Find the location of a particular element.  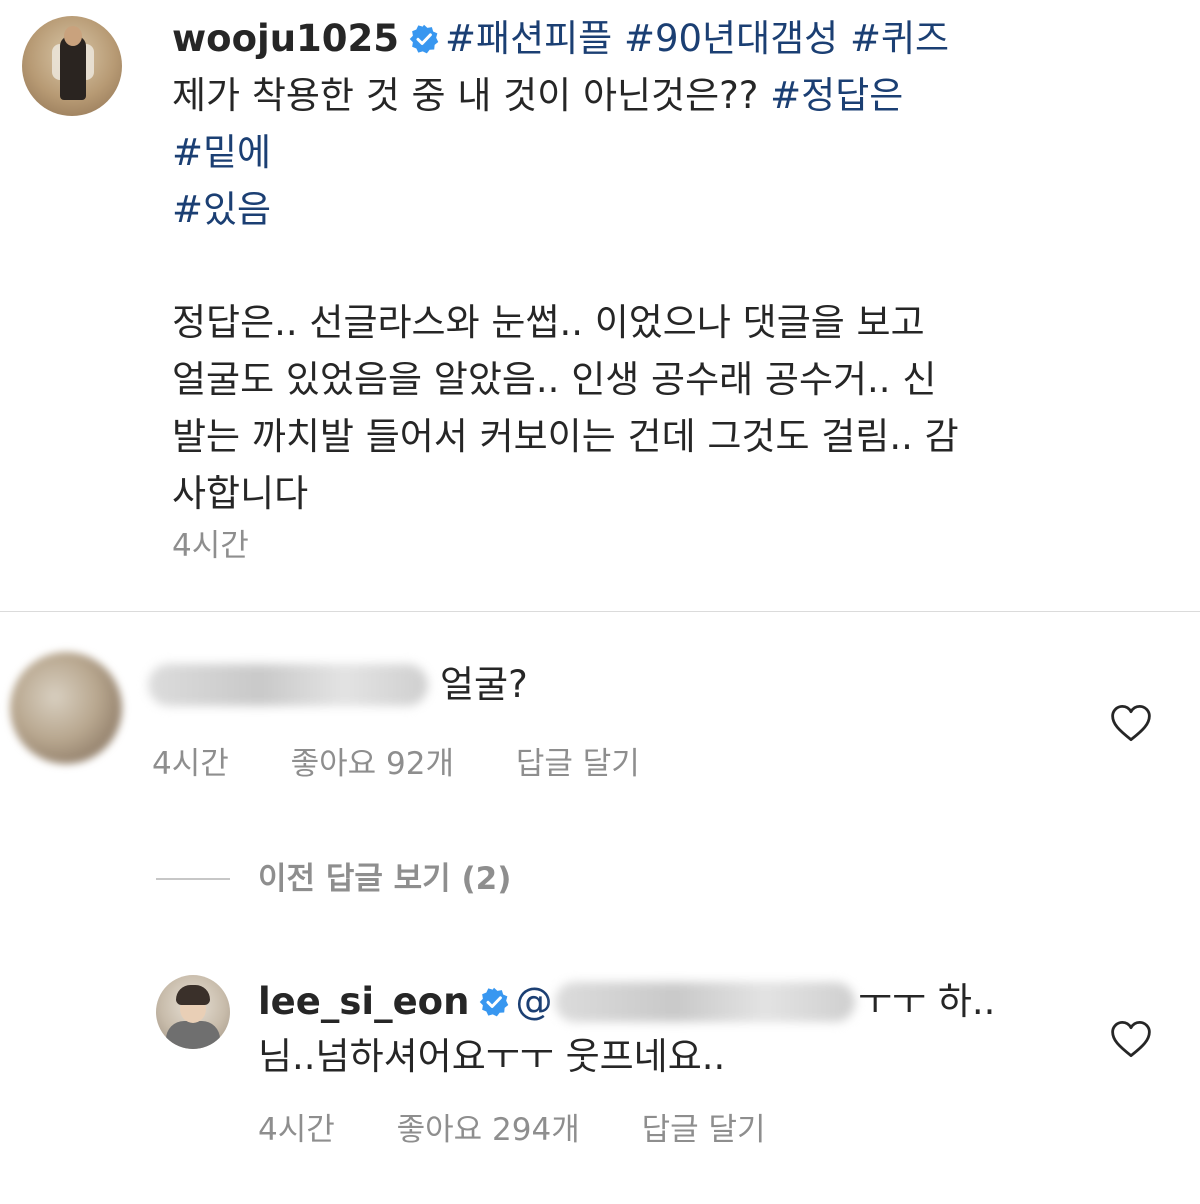

hashtag-link: #밑에 is located at coordinates (221, 152).